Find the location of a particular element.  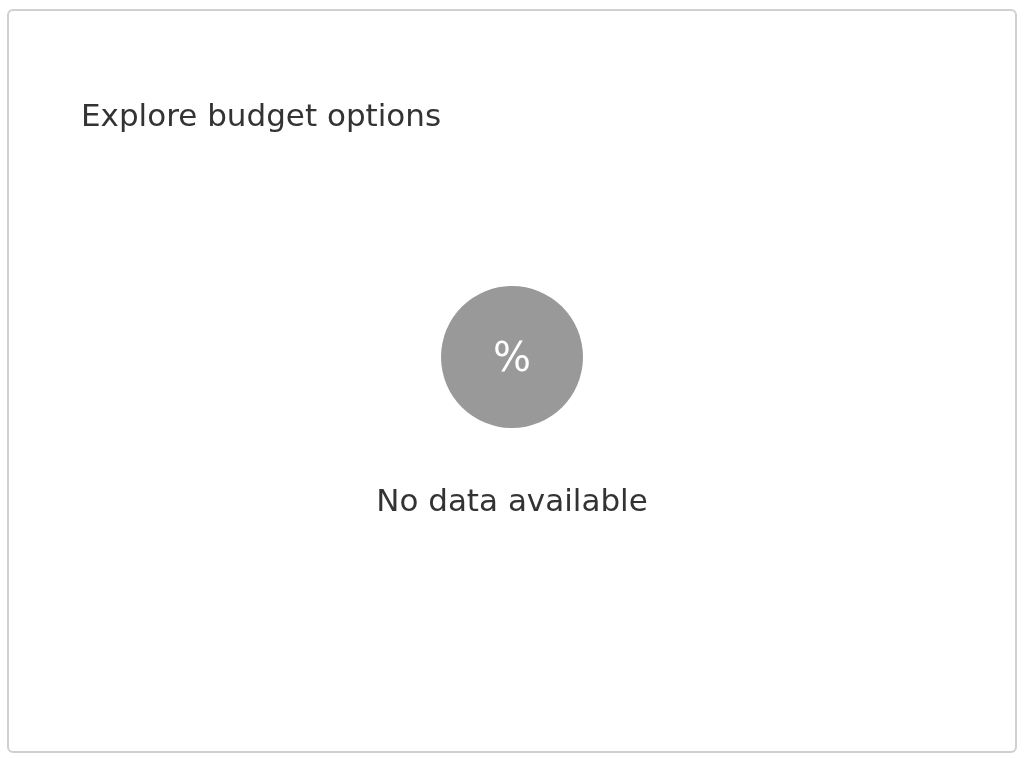

percent-icon: % is located at coordinates (512, 357).